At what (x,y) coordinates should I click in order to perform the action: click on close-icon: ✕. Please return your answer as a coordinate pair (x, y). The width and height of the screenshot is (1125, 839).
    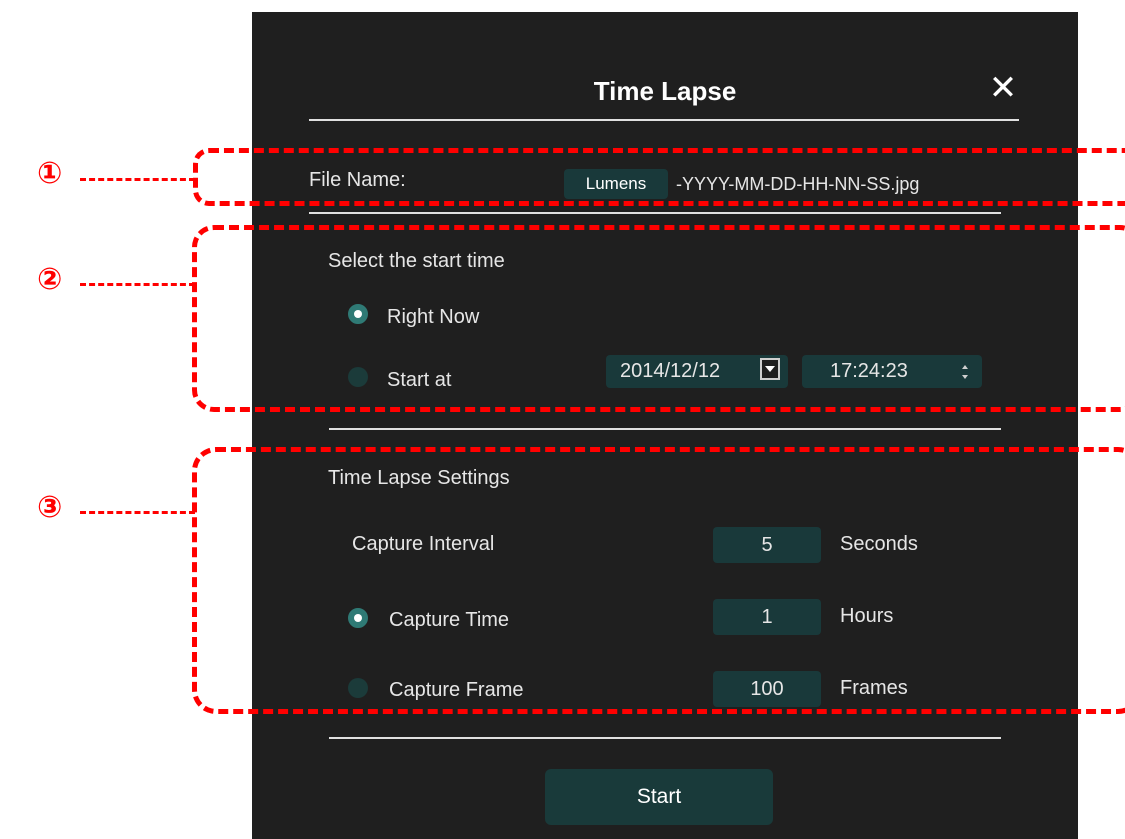
    Looking at the image, I should click on (1003, 88).